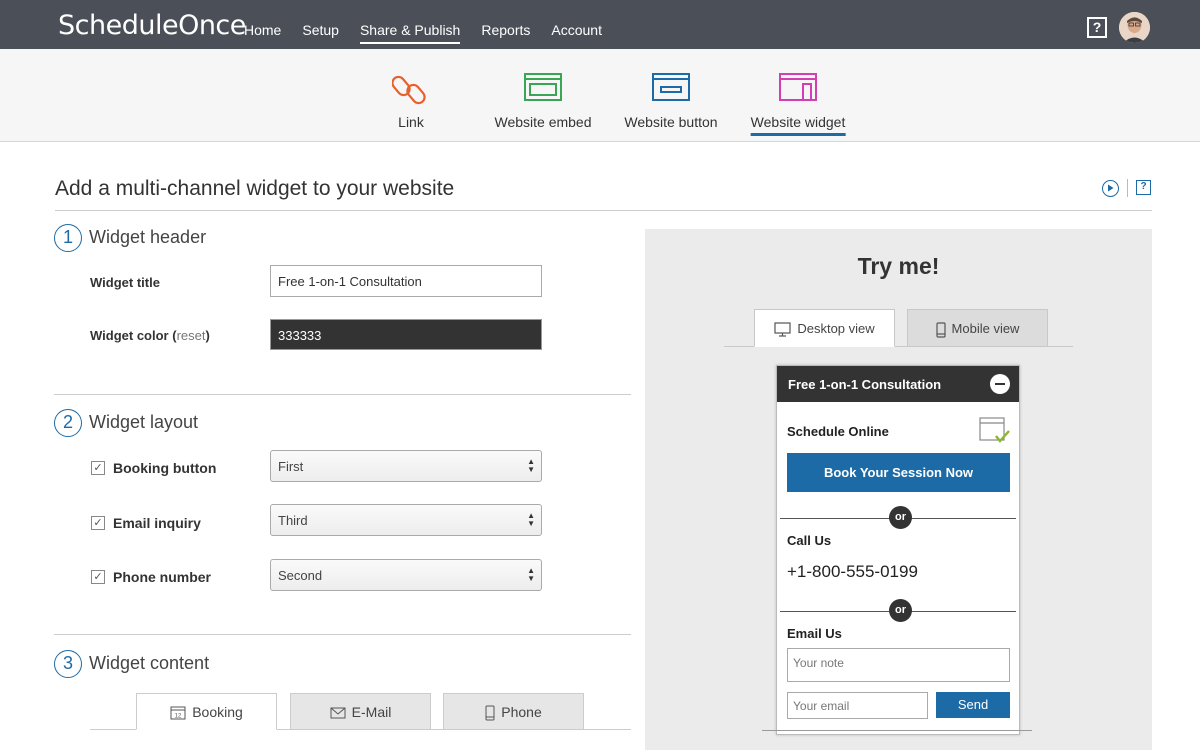 This screenshot has width=1200, height=750. I want to click on app-logo: ScheduleOnce, so click(152, 25).